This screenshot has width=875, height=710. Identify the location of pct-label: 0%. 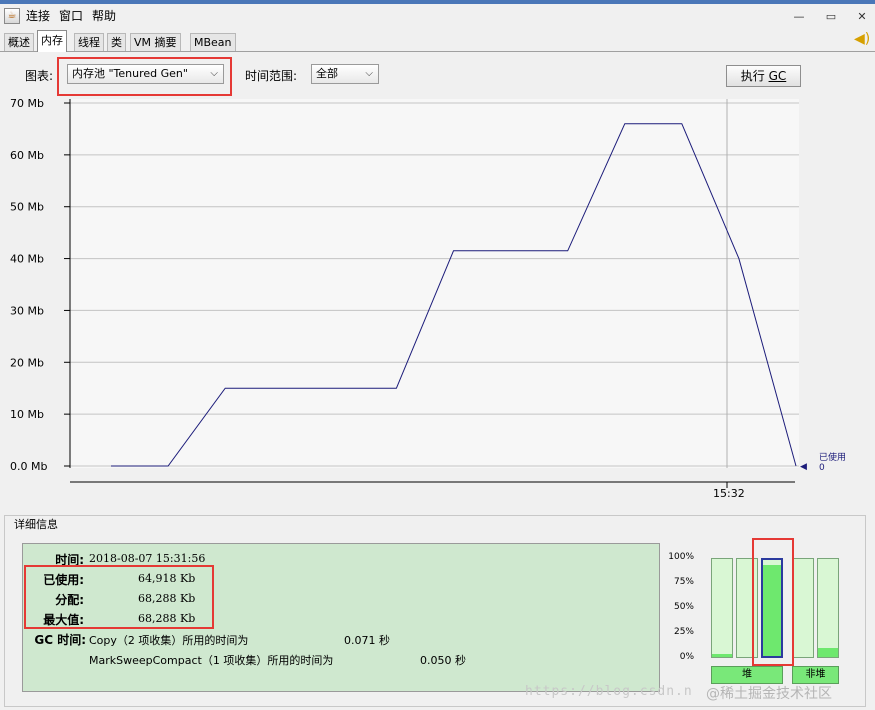
(686, 657).